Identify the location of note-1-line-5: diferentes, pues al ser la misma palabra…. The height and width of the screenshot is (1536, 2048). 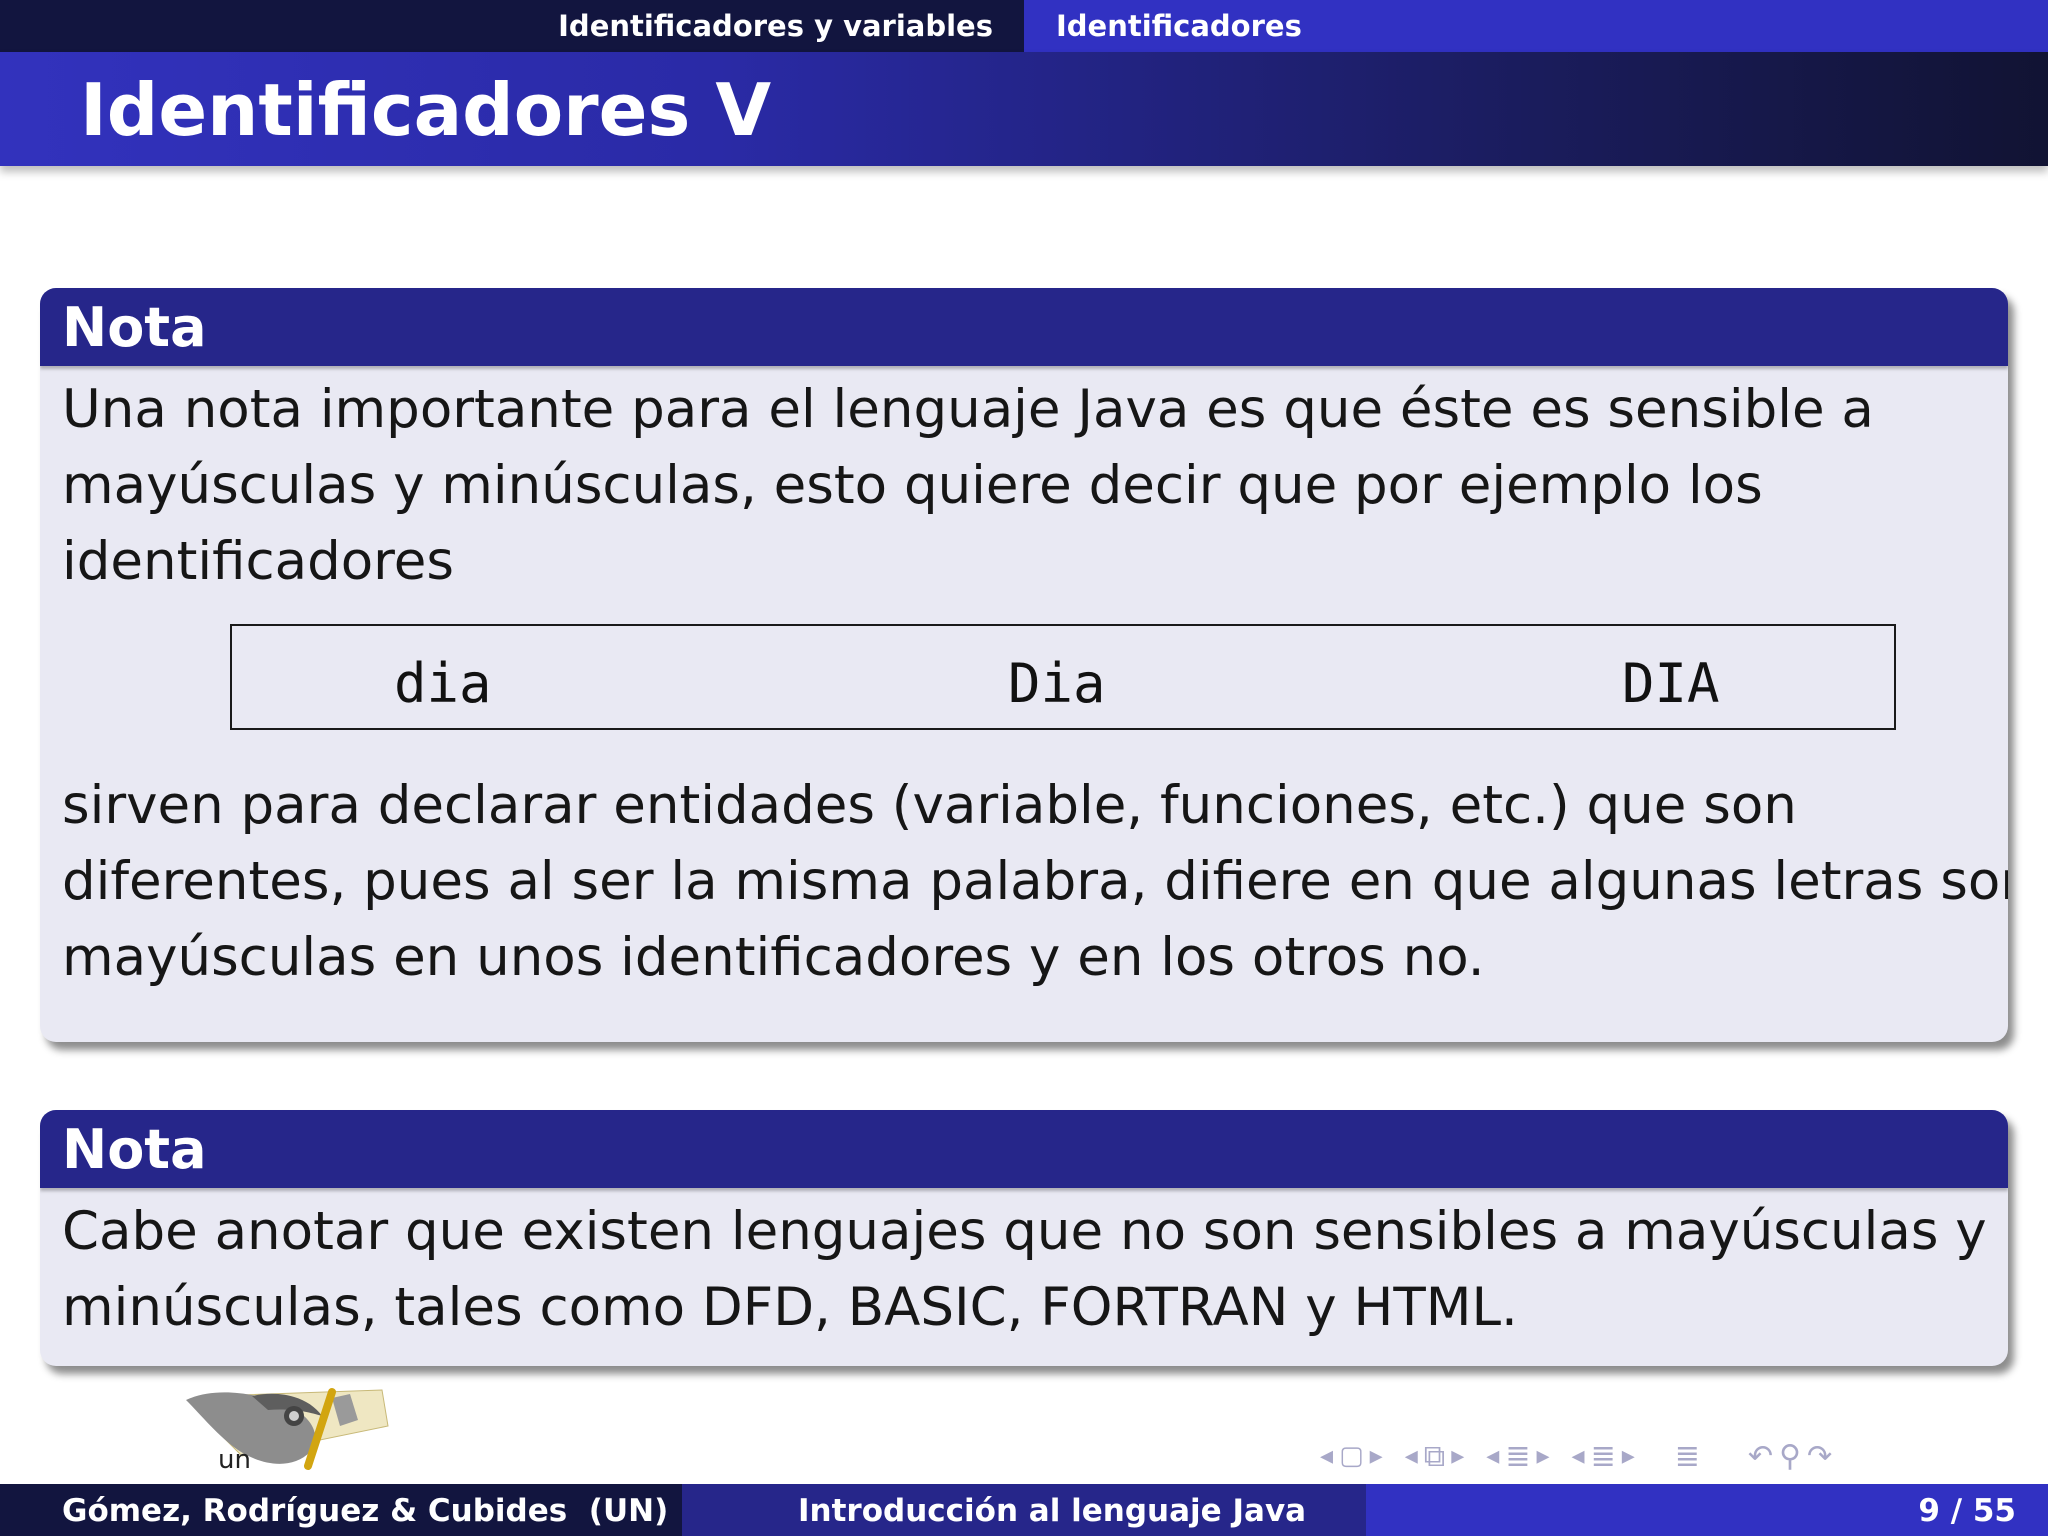
(1035, 881).